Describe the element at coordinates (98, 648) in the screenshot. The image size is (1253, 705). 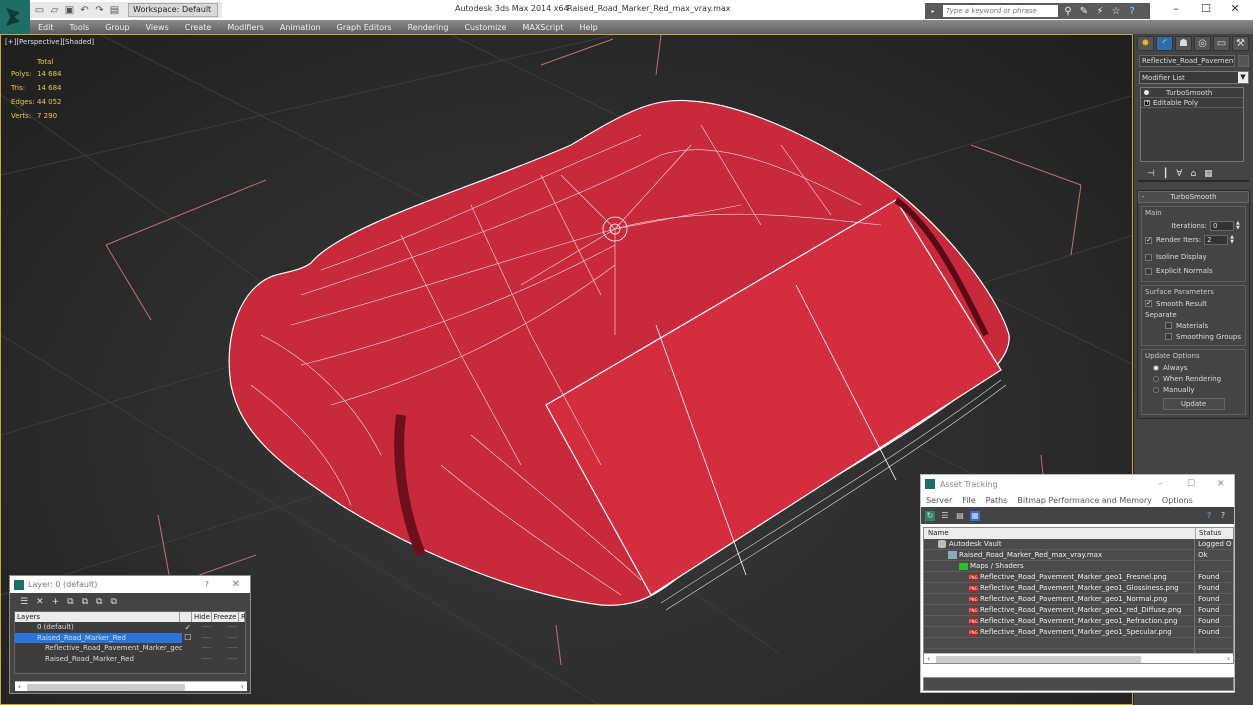
I see `object-name: Reflective_Road_Pavement_Marker_geo1` at that location.